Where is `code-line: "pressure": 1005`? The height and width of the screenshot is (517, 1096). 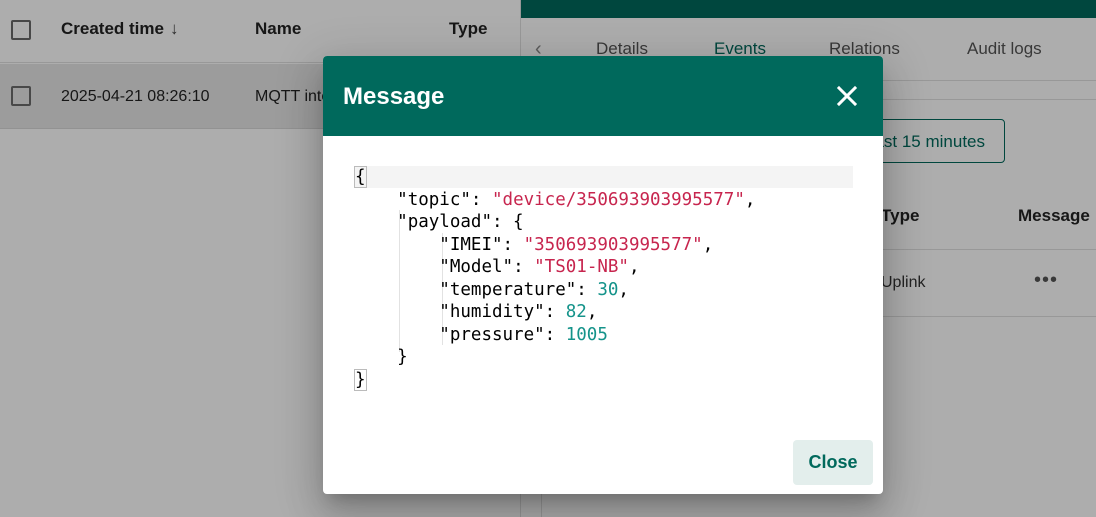 code-line: "pressure": 1005 is located at coordinates (523, 334).